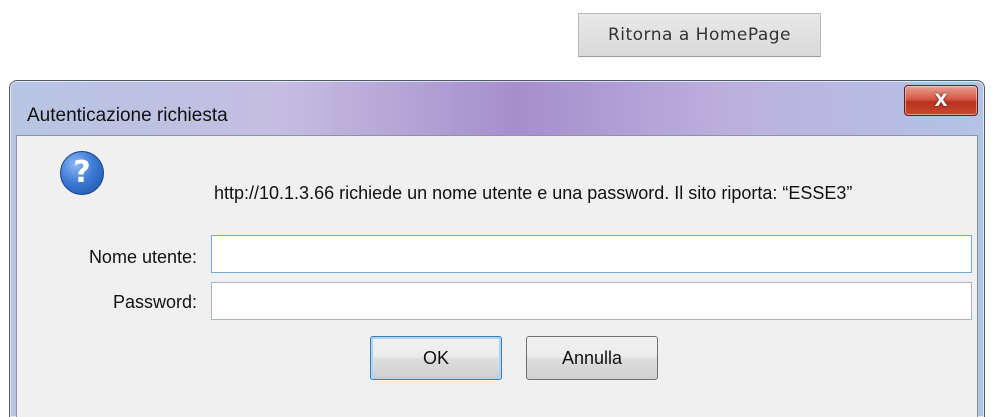  What do you see at coordinates (82, 173) in the screenshot?
I see `help-question-icon: ?` at bounding box center [82, 173].